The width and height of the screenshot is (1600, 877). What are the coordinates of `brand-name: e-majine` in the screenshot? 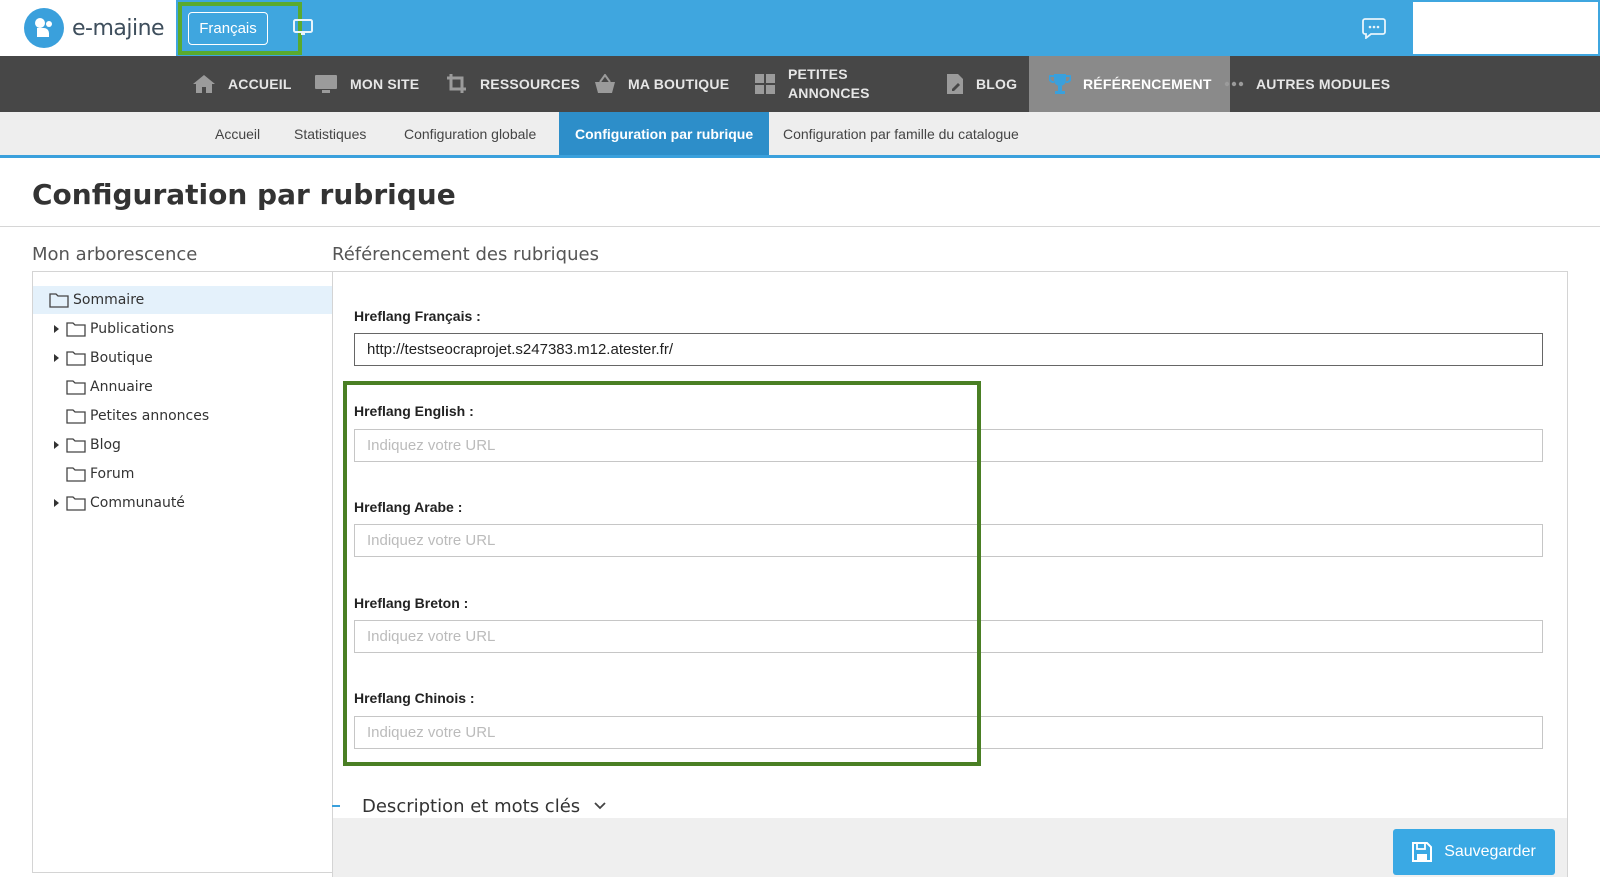 It's located at (118, 28).